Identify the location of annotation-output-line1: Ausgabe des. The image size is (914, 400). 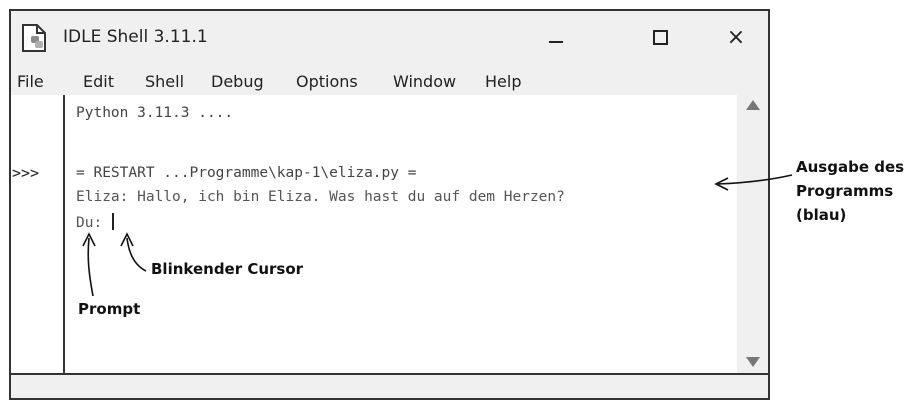
(850, 167).